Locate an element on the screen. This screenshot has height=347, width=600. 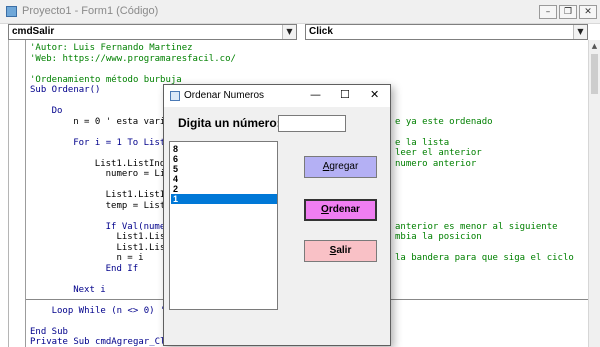
code-comment-fragment: e ya este ordenado is located at coordinates (444, 121).